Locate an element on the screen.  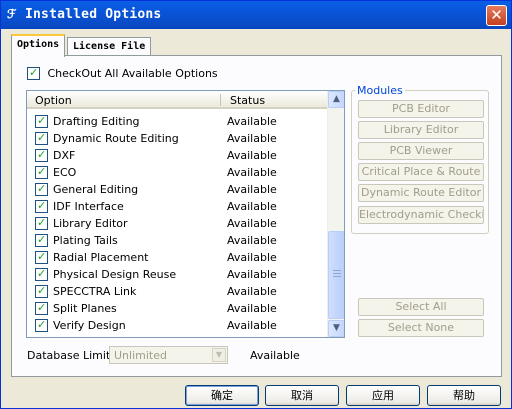
list-item: Plating Tails Available is located at coordinates (177, 240).